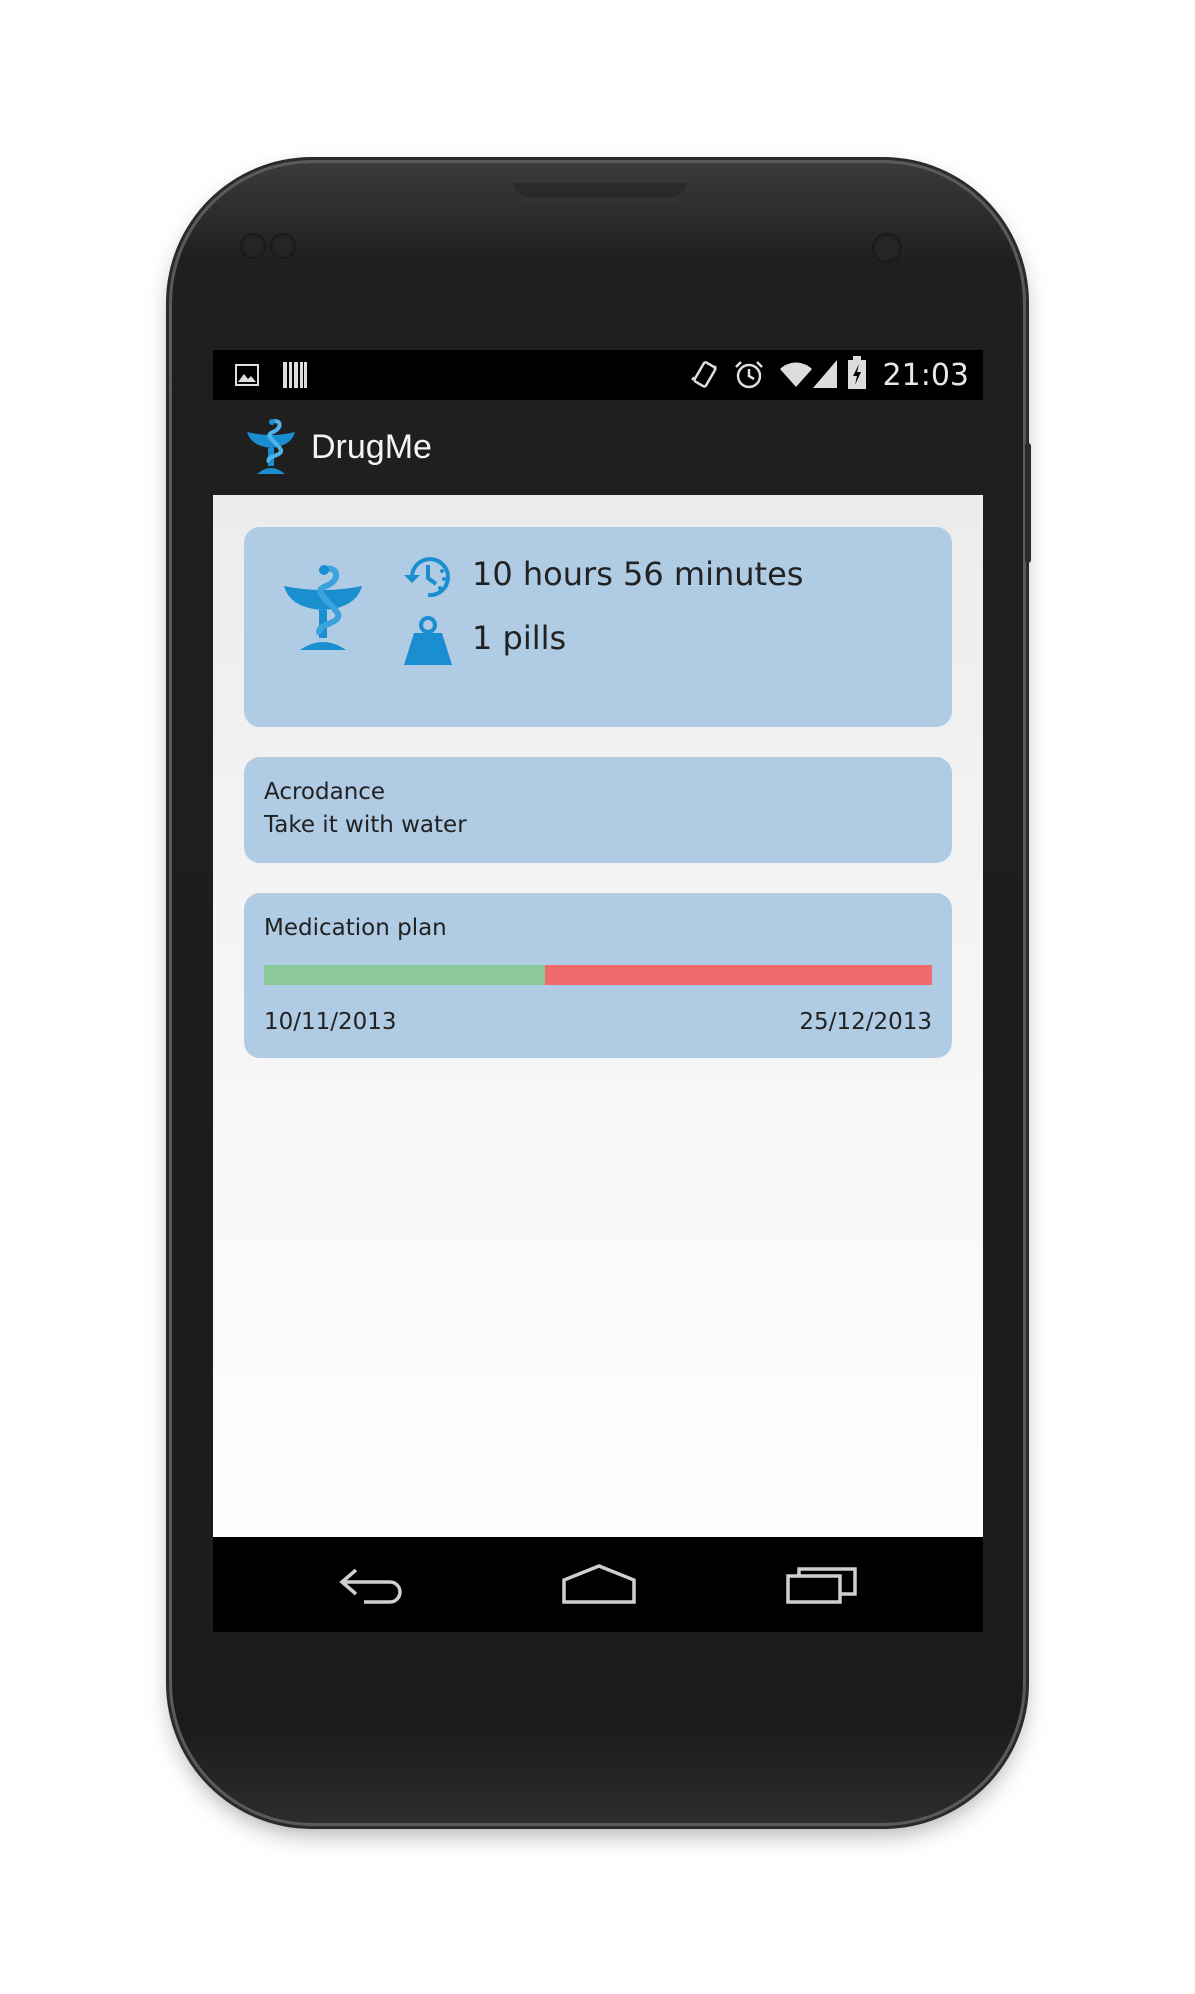  Describe the element at coordinates (427, 577) in the screenshot. I see `timer-icon` at that location.